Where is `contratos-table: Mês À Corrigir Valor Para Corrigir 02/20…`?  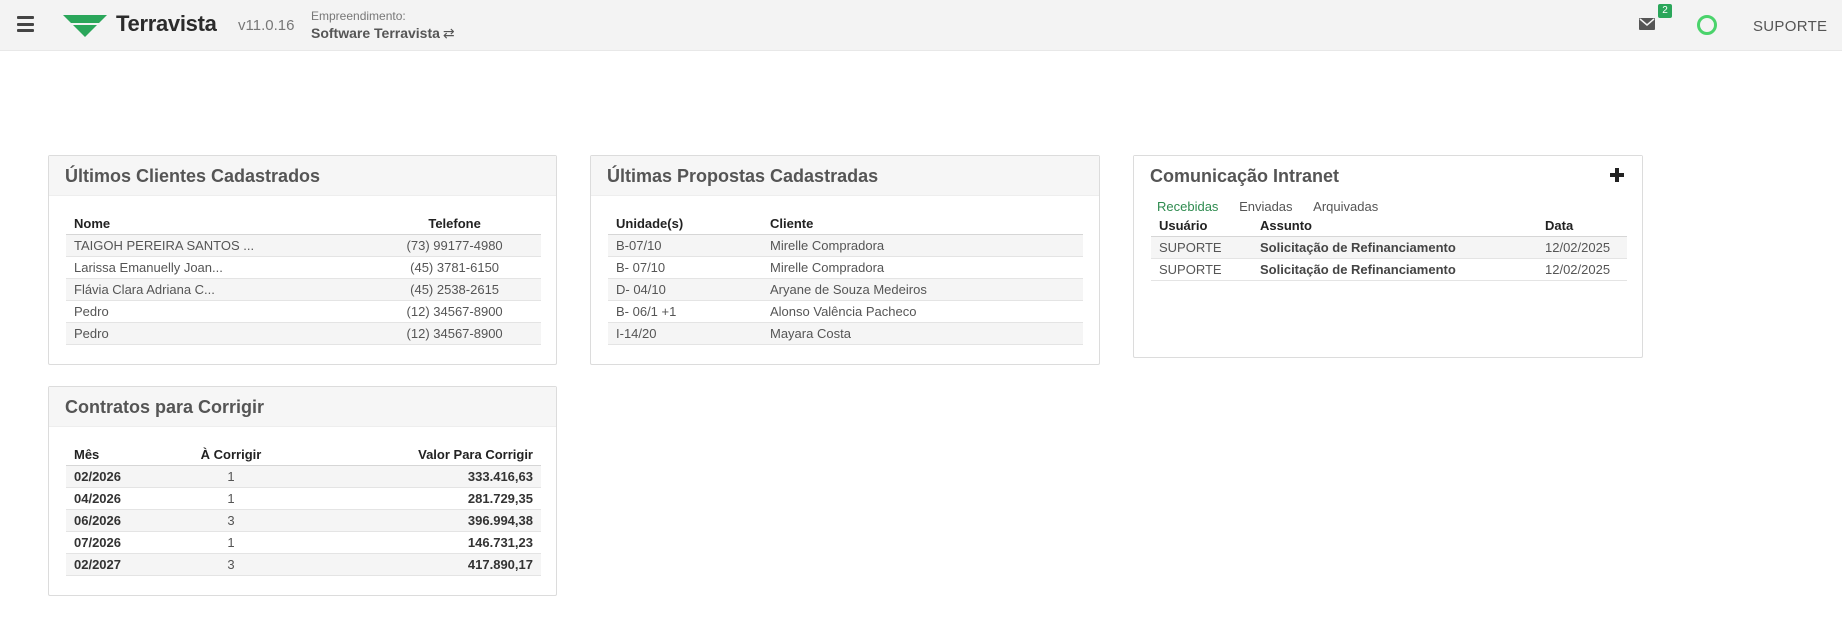
contratos-table: Mês À Corrigir Valor Para Corrigir 02/20… is located at coordinates (303, 510).